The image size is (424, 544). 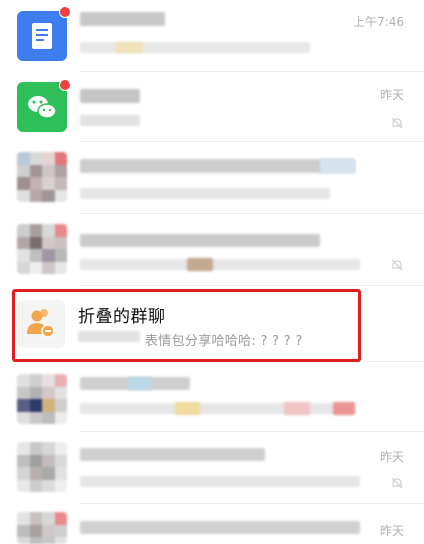 I want to click on docs-avatar, so click(x=42, y=36).